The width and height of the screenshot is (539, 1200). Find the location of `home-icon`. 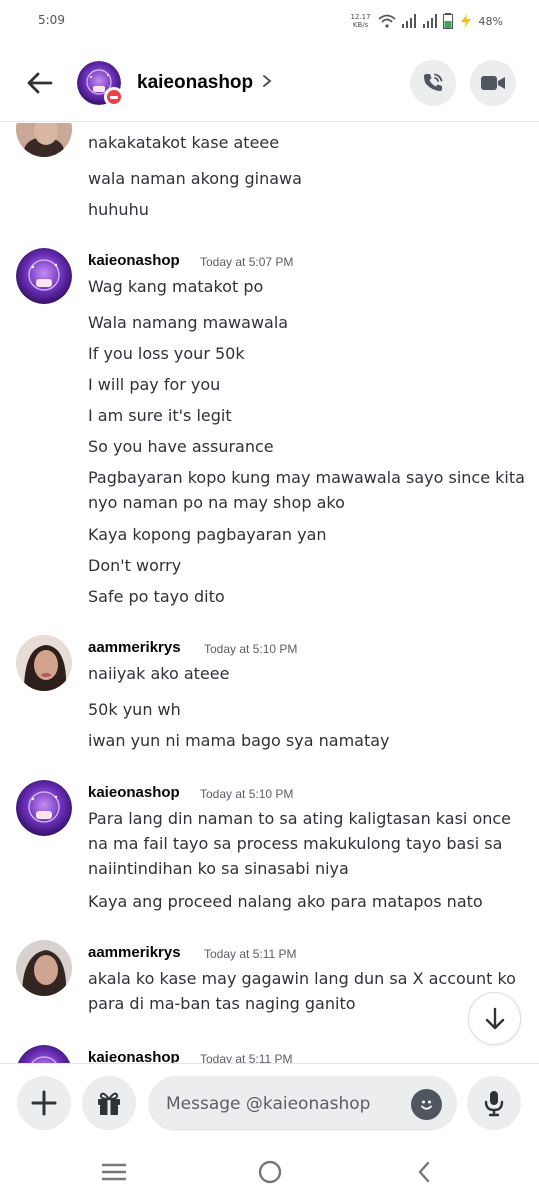

home-icon is located at coordinates (270, 1172).